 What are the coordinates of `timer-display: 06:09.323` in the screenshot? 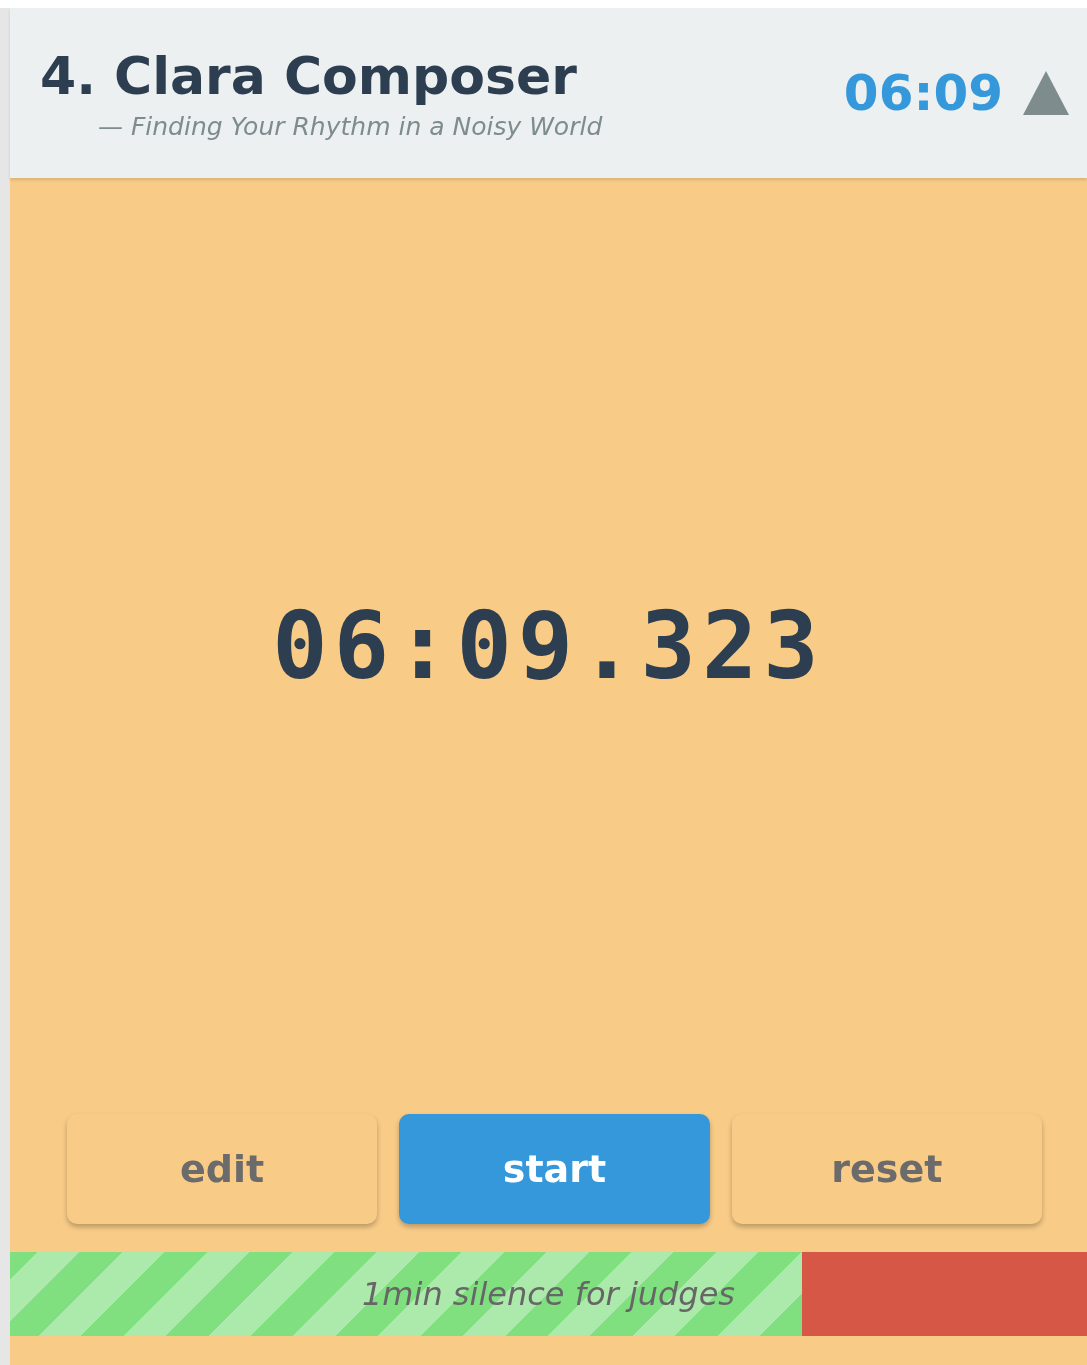 It's located at (548, 646).